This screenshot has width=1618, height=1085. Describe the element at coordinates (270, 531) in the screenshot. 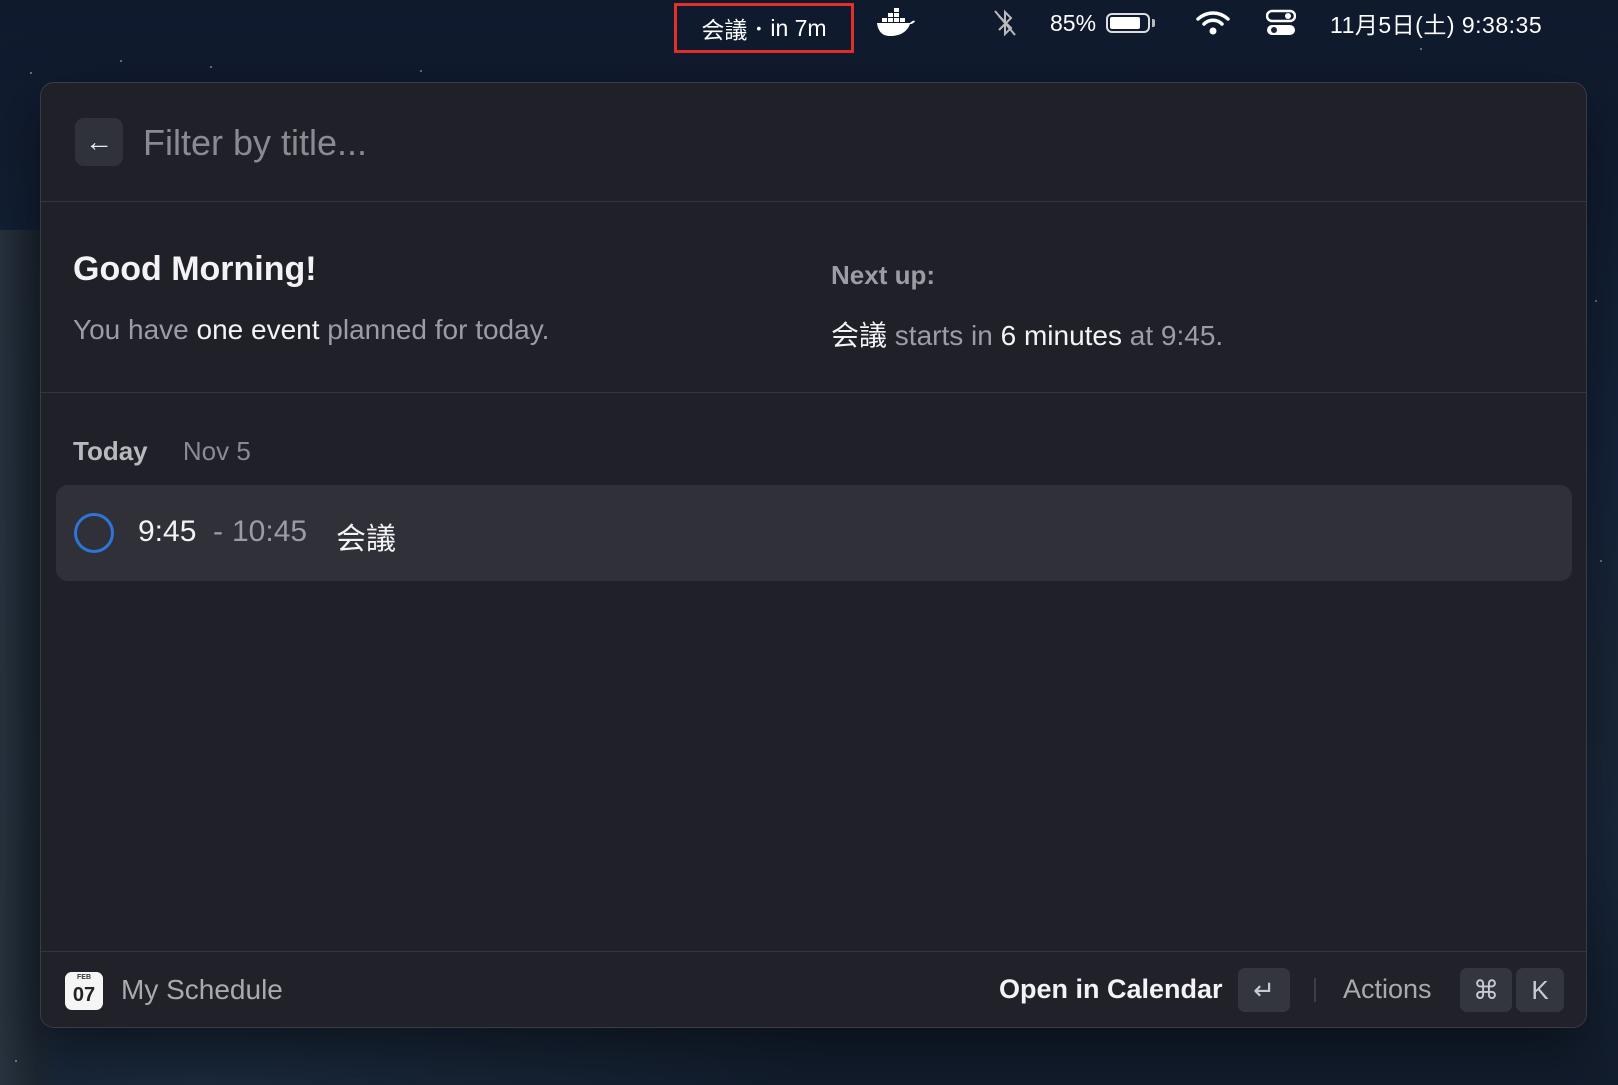

I see `event-end-time: 10:45` at that location.